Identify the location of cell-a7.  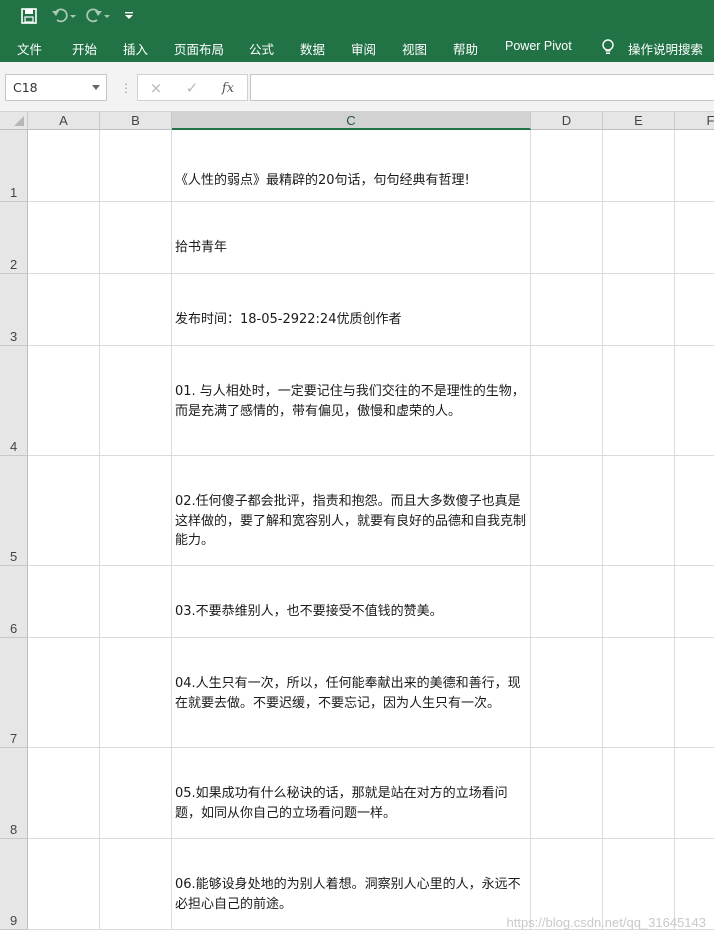
(64, 693).